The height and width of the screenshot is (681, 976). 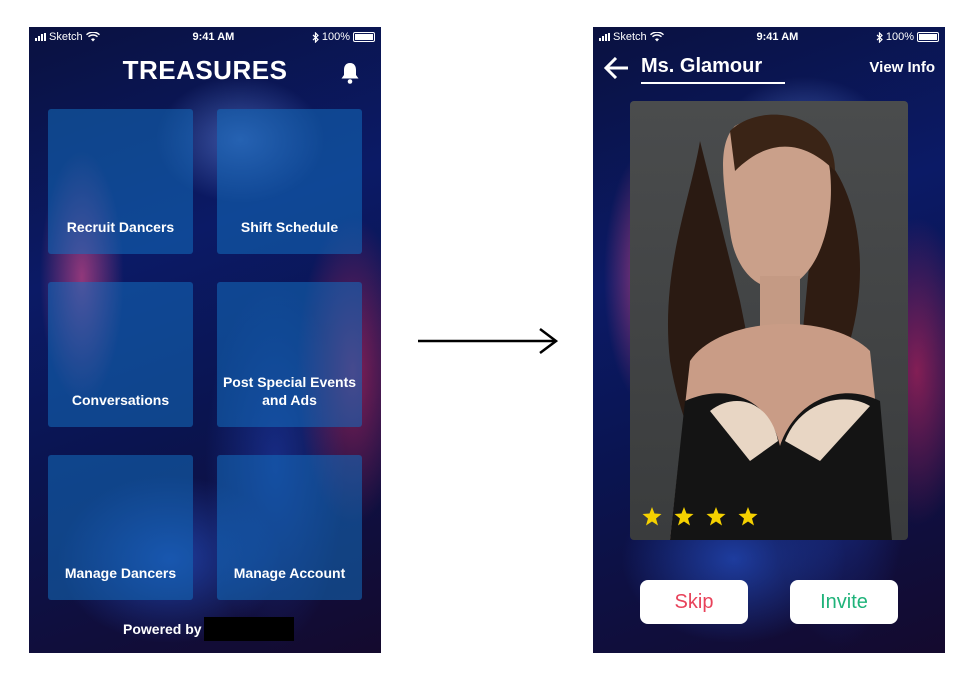 What do you see at coordinates (713, 69) in the screenshot?
I see `profile-name: Ms. Glamour` at bounding box center [713, 69].